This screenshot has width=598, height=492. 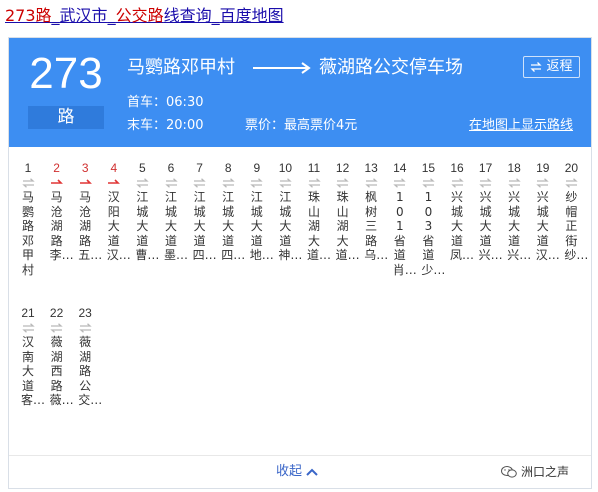 I want to click on stop-index: 6, so click(x=171, y=168).